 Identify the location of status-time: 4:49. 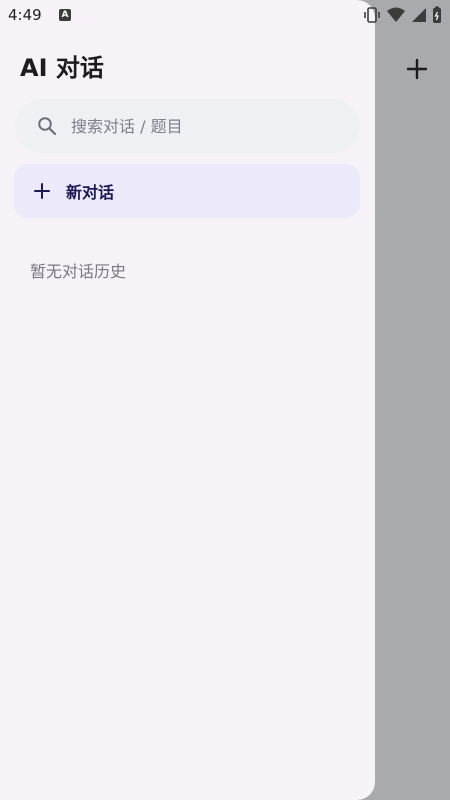
(25, 15).